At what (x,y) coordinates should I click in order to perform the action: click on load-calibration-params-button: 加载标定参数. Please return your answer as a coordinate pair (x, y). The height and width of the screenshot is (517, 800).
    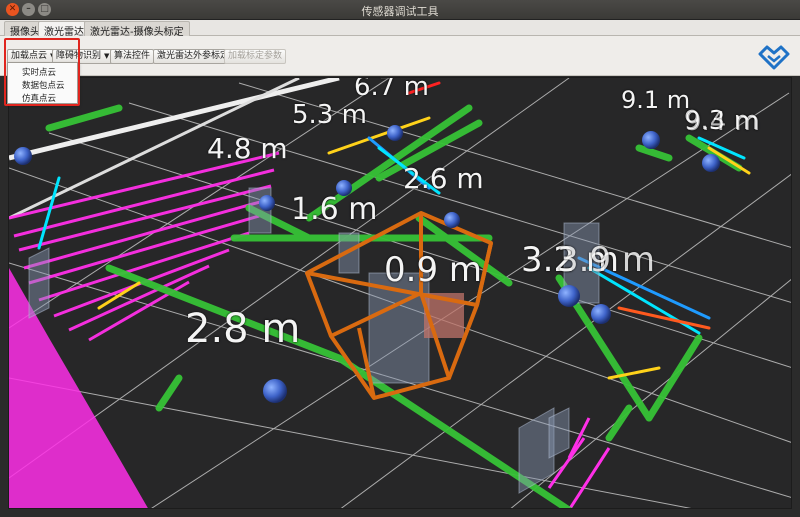
    Looking at the image, I should click on (255, 56).